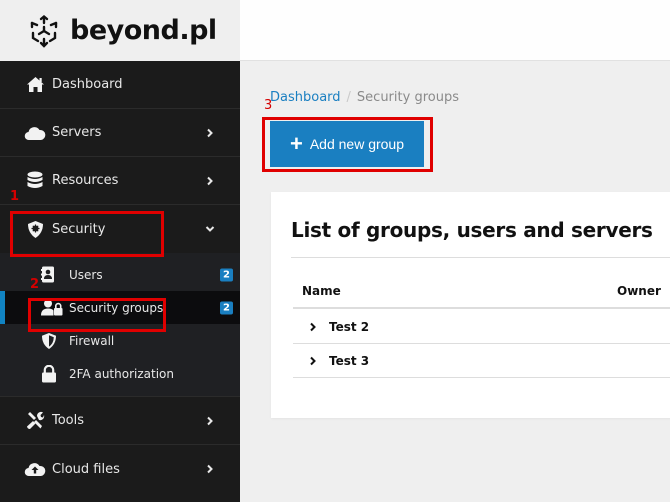  I want to click on sidebar-item-label: Tools, so click(68, 420).